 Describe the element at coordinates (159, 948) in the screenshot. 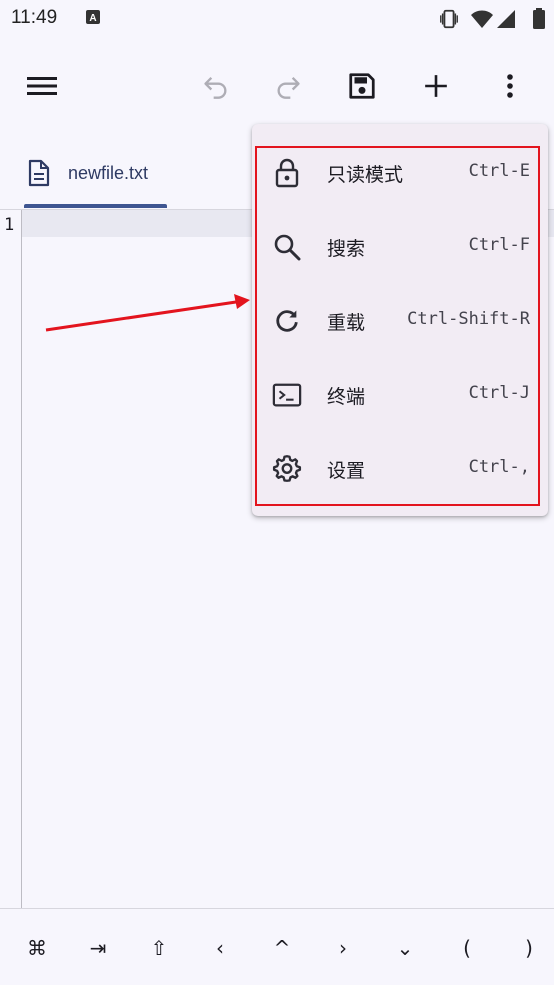

I see `key-shift: ⇧` at that location.